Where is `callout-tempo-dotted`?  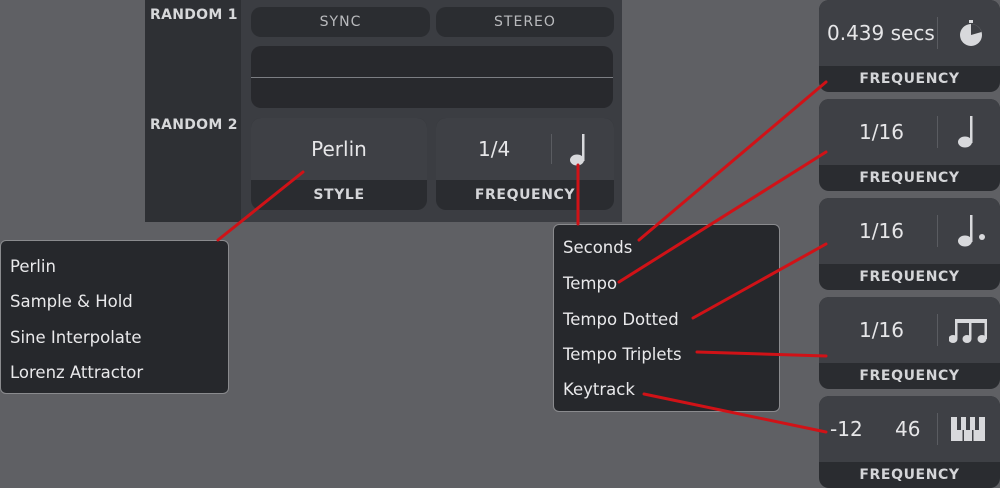
callout-tempo-dotted is located at coordinates (759, 281).